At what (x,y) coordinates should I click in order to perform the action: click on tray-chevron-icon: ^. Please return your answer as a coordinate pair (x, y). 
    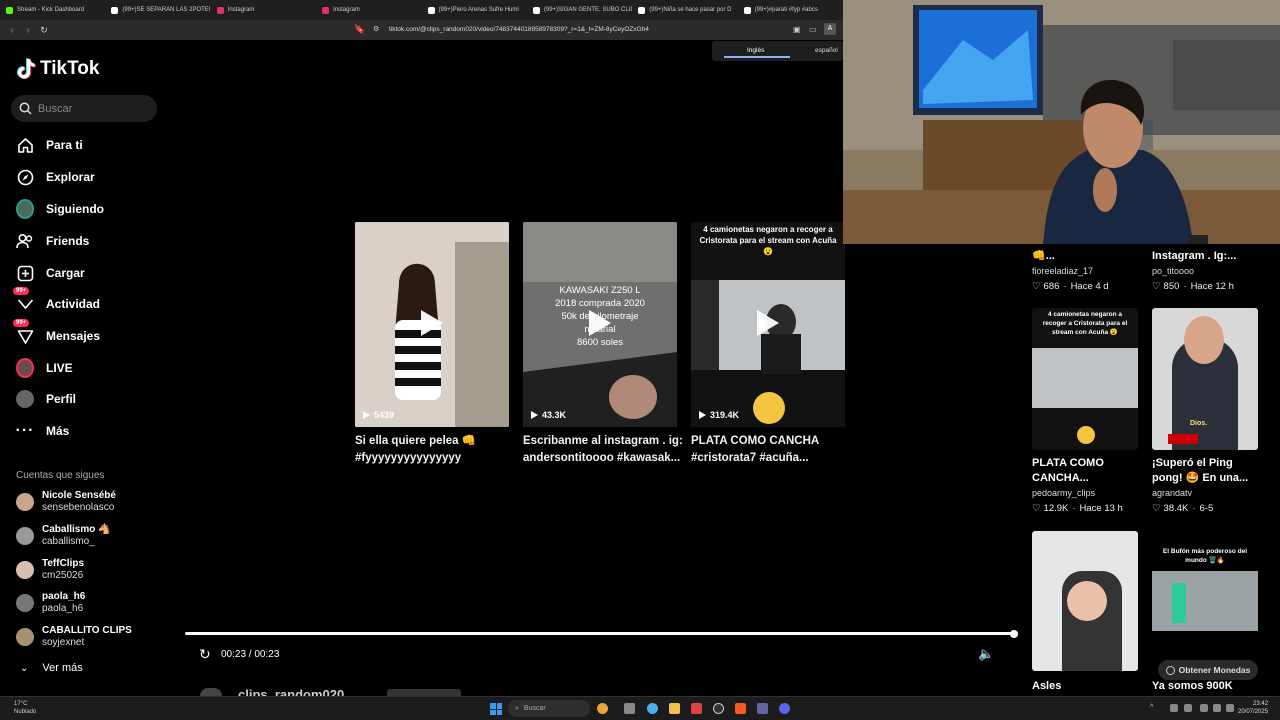
    Looking at the image, I should click on (1154, 708).